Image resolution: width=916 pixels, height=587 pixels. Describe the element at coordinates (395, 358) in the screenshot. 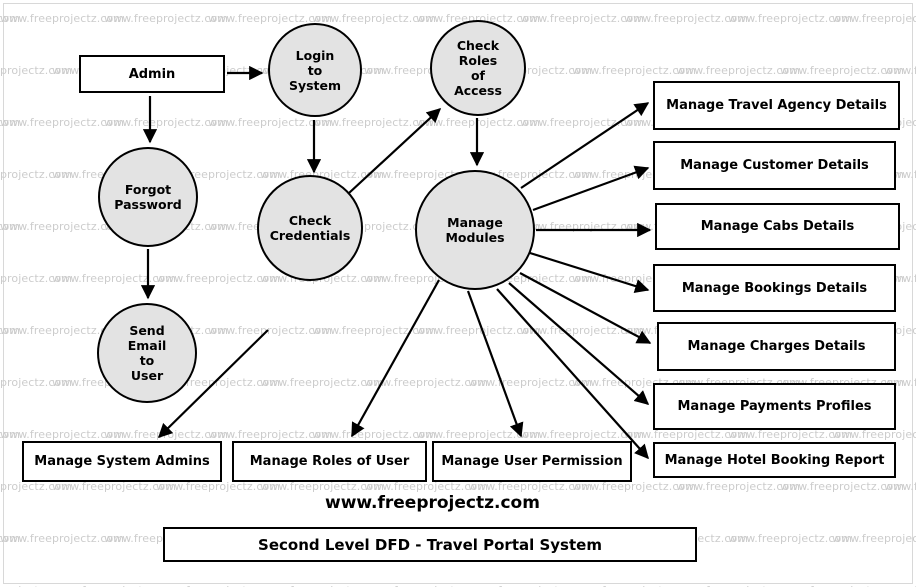

I see `edge-manage-modules-to-manage-roles-of-user` at that location.